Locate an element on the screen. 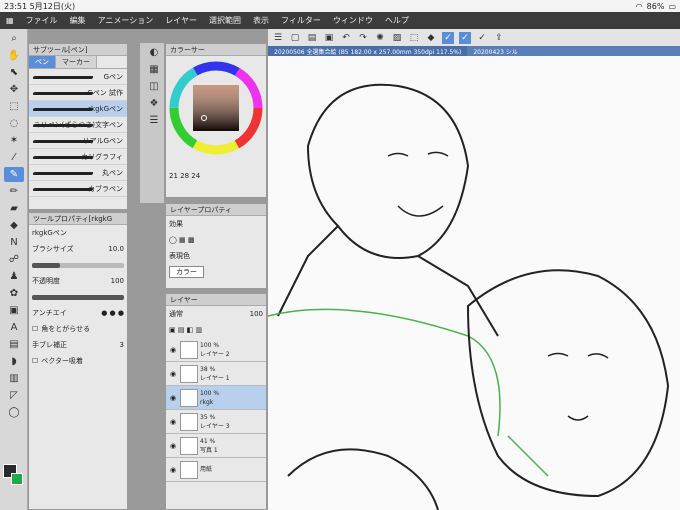 Image resolution: width=680 pixels, height=510 pixels. antialias-options-icon: ● ● ● is located at coordinates (112, 313).